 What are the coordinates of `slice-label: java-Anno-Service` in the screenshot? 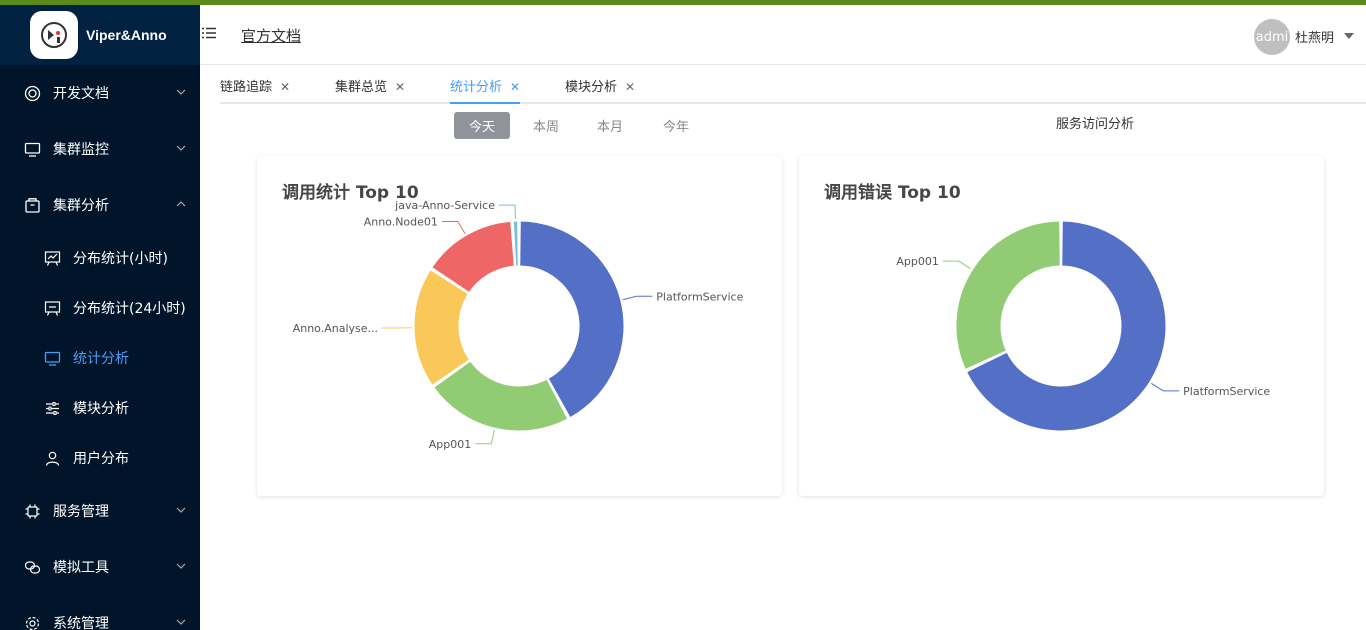 It's located at (444, 205).